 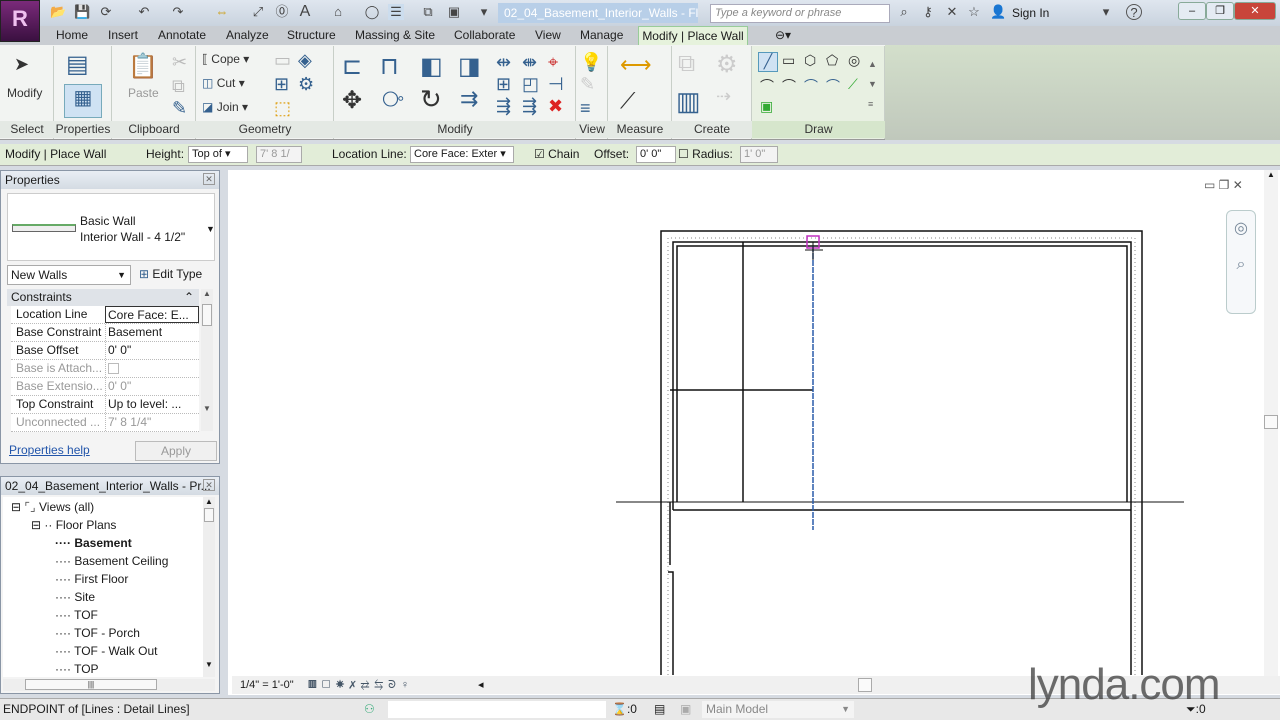 I want to click on design-options-icon: ▤, so click(x=659, y=709).